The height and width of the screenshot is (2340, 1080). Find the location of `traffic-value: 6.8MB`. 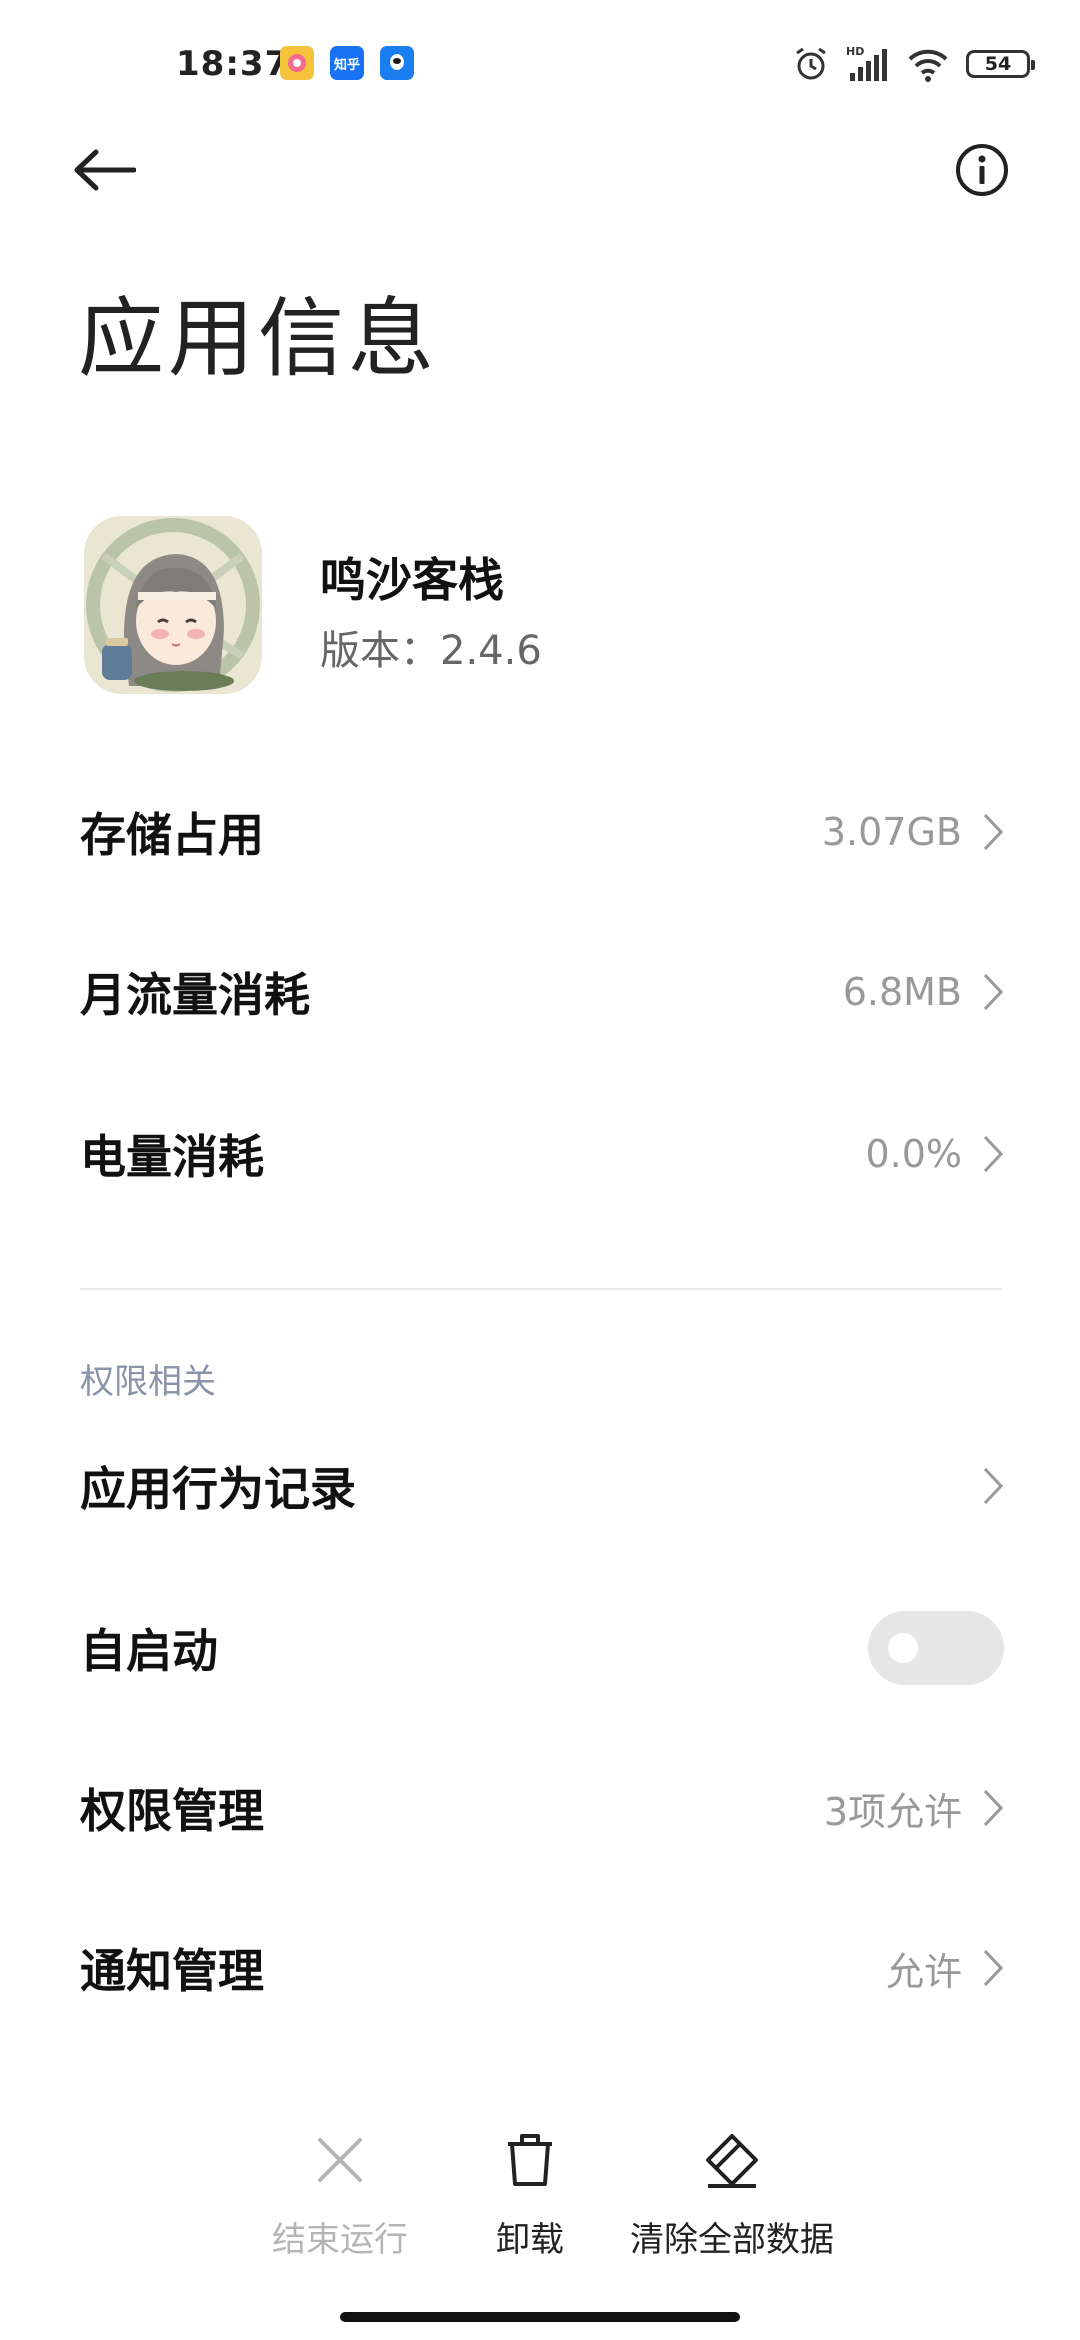

traffic-value: 6.8MB is located at coordinates (902, 992).